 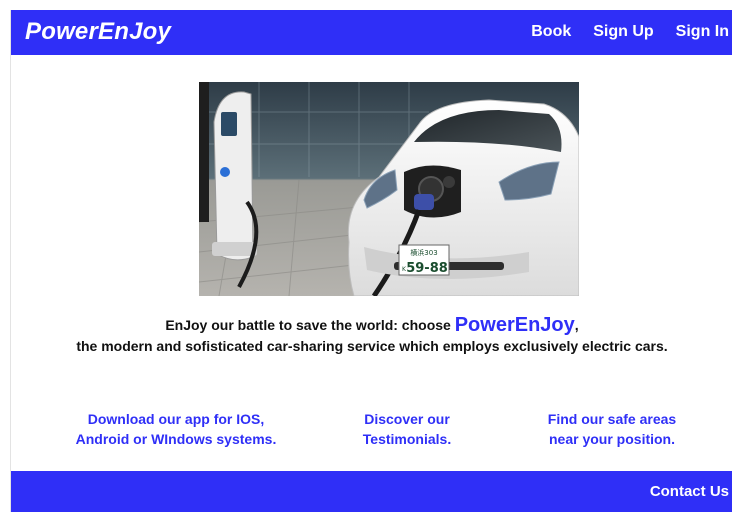 I want to click on safe-areas-link: Find our safe areas near your position., so click(x=612, y=429).